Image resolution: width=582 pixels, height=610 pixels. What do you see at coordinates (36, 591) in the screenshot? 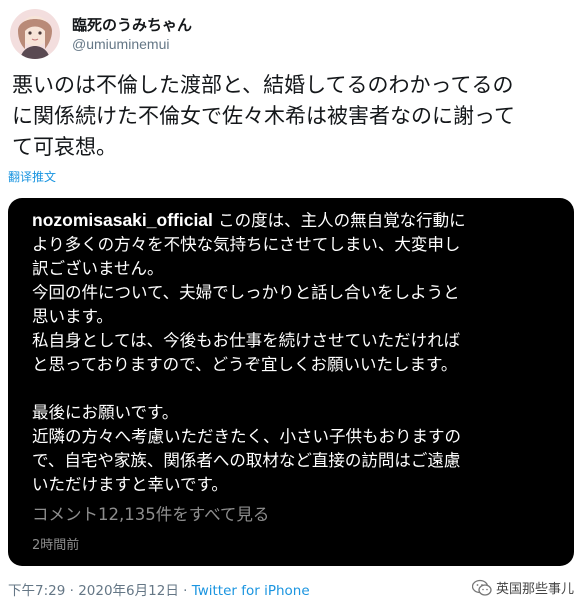
I see `tweet-time: 下午7:29` at bounding box center [36, 591].